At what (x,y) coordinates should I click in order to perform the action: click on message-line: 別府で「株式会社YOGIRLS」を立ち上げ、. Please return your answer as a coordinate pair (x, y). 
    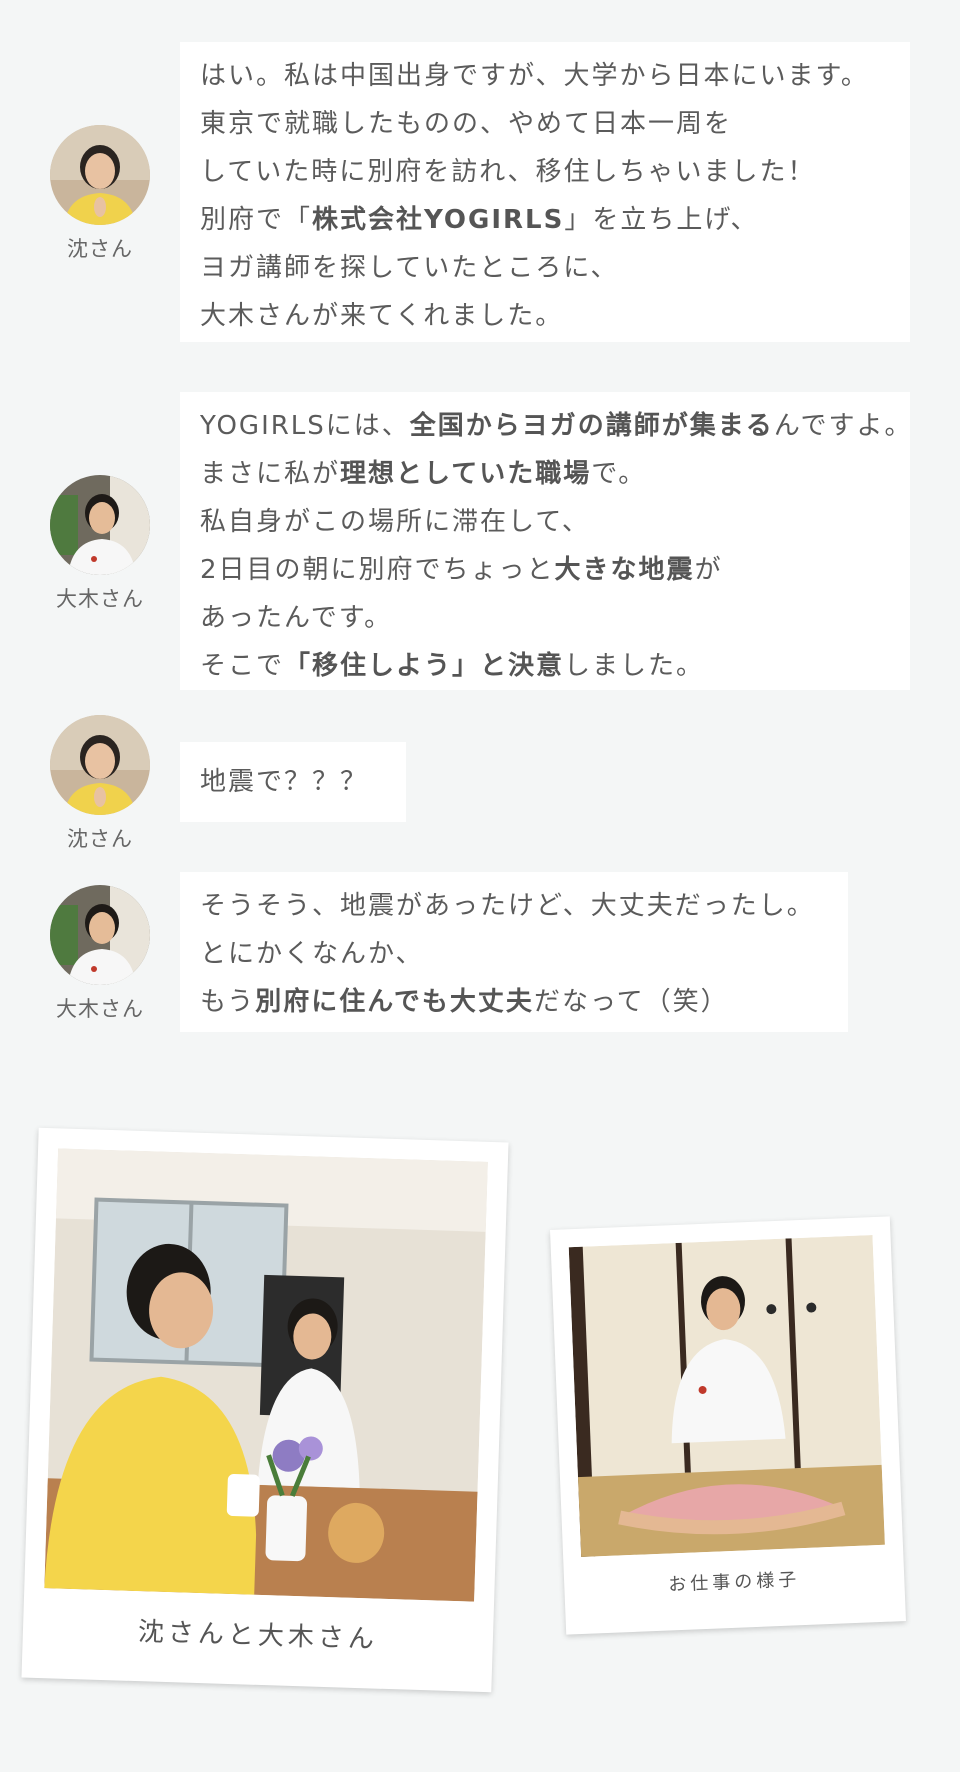
    Looking at the image, I should click on (545, 220).